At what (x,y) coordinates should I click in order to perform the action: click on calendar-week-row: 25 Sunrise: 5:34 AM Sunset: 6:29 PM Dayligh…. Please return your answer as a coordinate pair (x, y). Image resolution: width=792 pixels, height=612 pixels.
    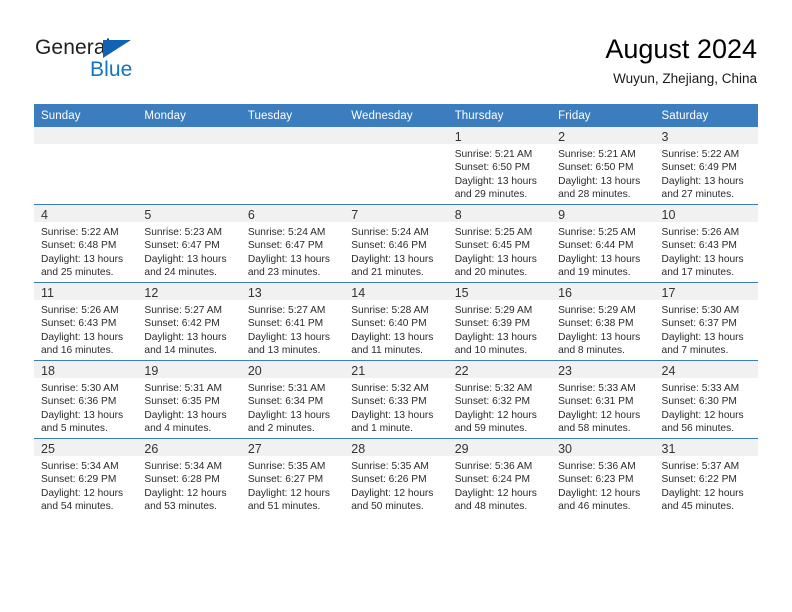
    Looking at the image, I should click on (396, 477).